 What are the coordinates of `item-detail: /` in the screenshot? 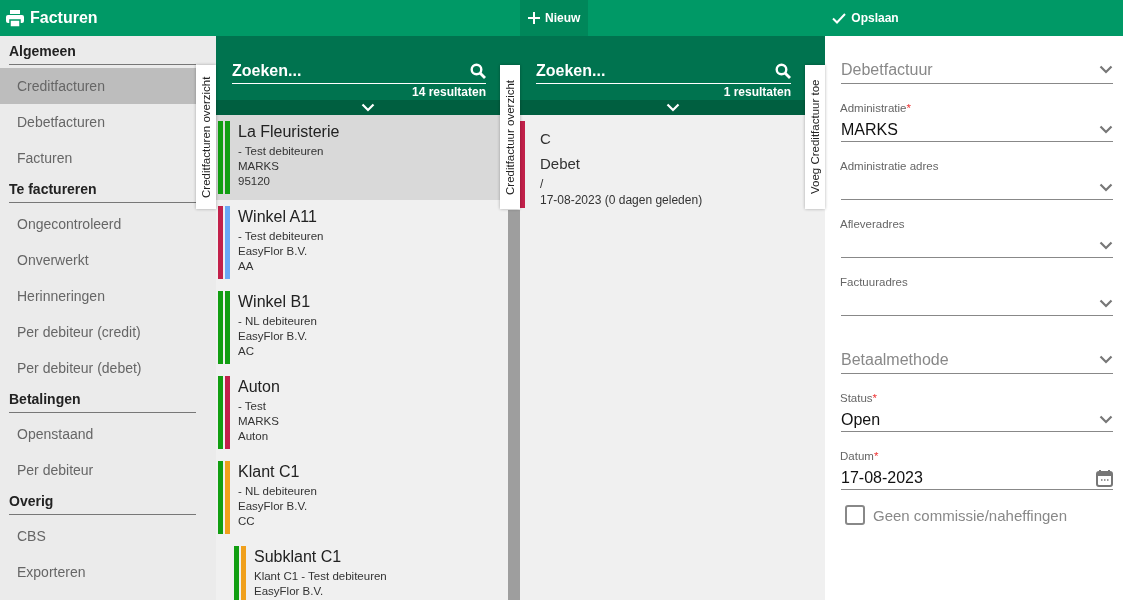 It's located at (542, 184).